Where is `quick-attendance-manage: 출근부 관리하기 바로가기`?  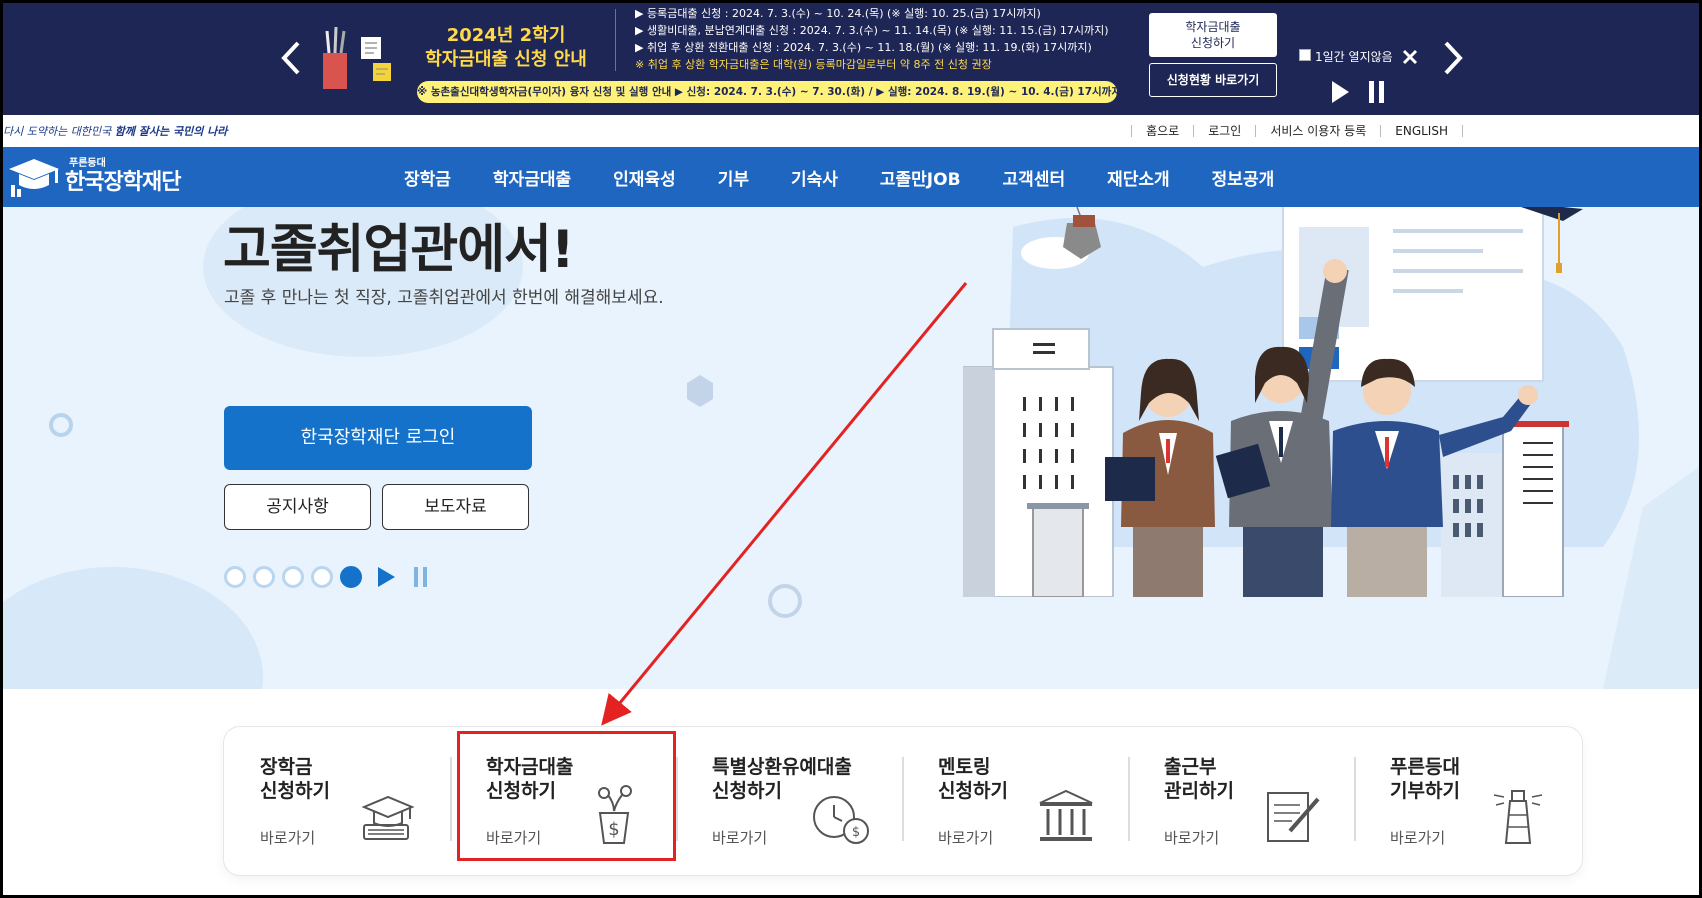
quick-attendance-manage: 출근부 관리하기 바로가기 is located at coordinates (1241, 801).